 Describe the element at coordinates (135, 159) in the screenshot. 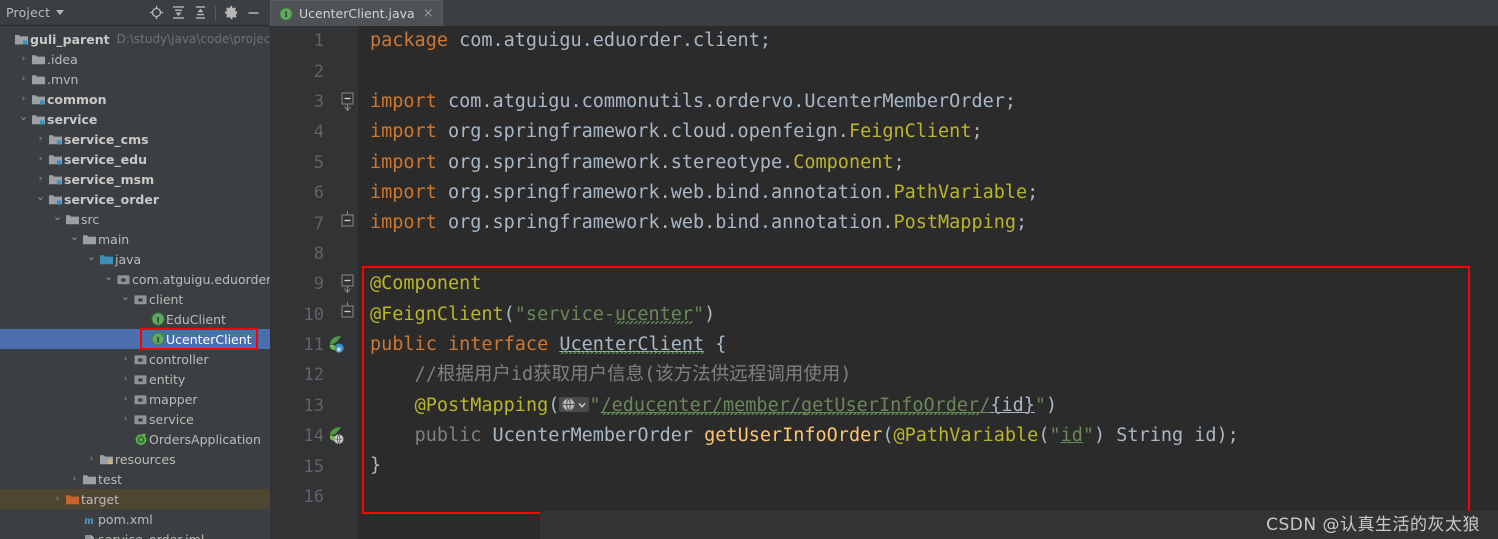

I see `tree-item-service_edu: › service_edu` at that location.